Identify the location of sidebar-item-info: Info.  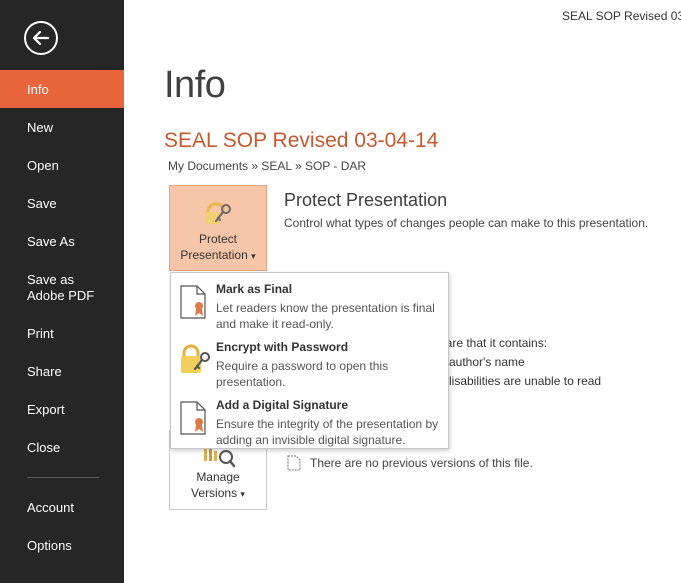
(62, 89).